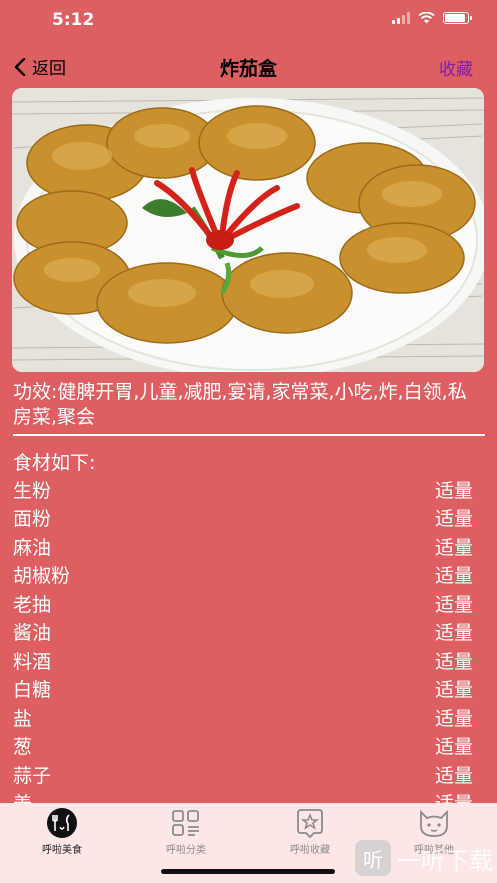 The image size is (497, 883). I want to click on tab-food: 呼啦美食, so click(62, 831).